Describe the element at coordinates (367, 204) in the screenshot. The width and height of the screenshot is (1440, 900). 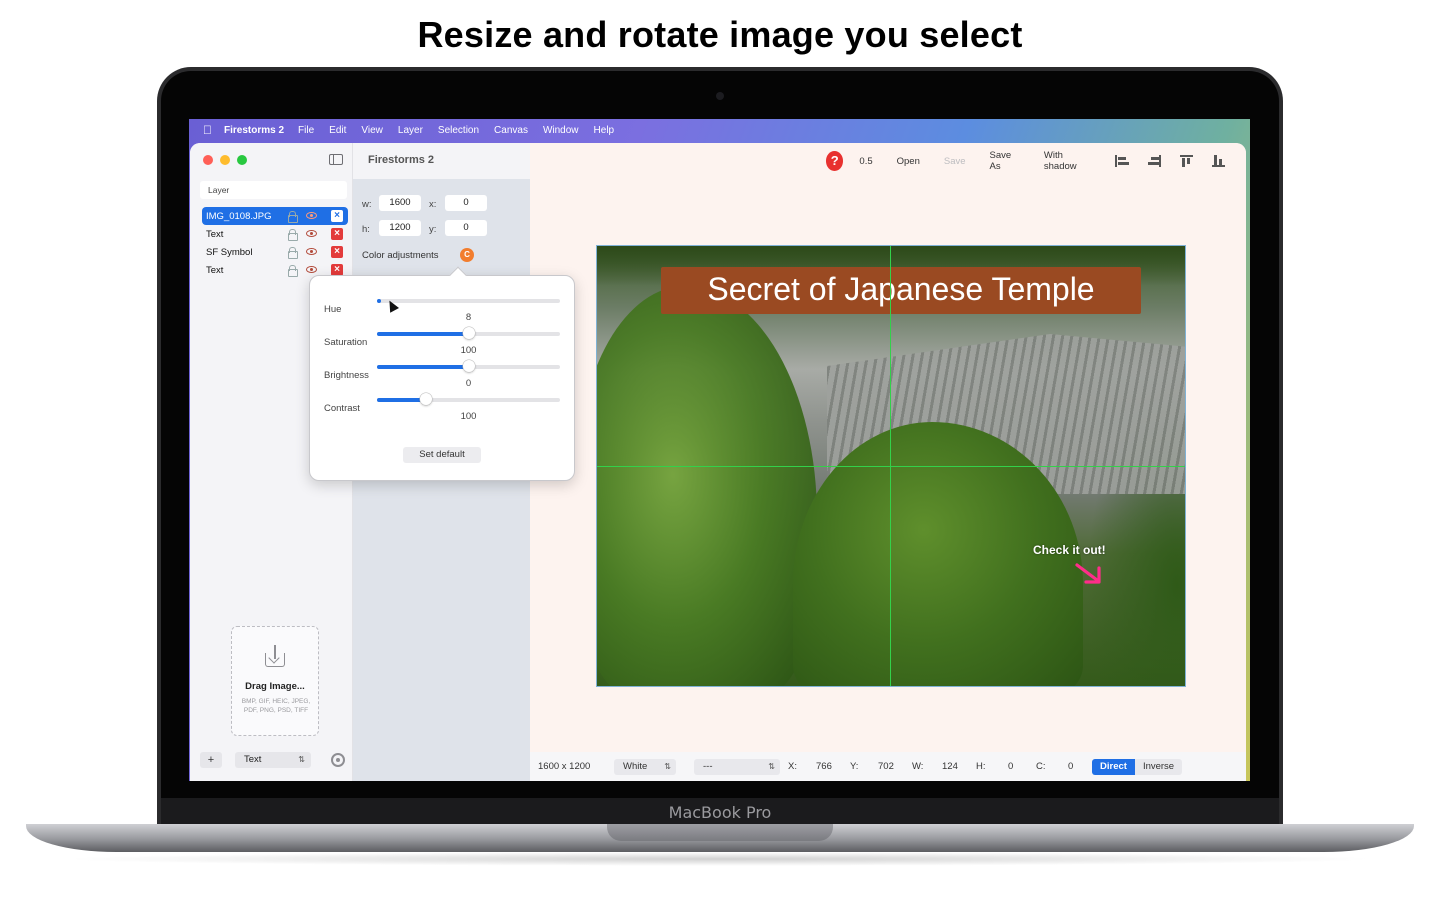
I see `width-label: w:` at that location.